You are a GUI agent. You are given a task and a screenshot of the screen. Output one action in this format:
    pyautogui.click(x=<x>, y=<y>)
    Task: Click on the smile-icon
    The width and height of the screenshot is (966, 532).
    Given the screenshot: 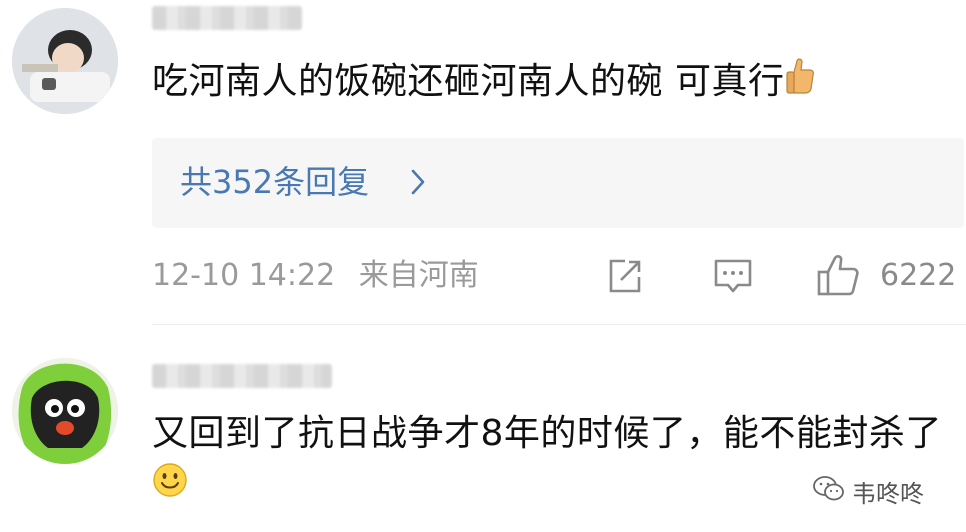 What is the action you would take?
    pyautogui.click(x=170, y=487)
    